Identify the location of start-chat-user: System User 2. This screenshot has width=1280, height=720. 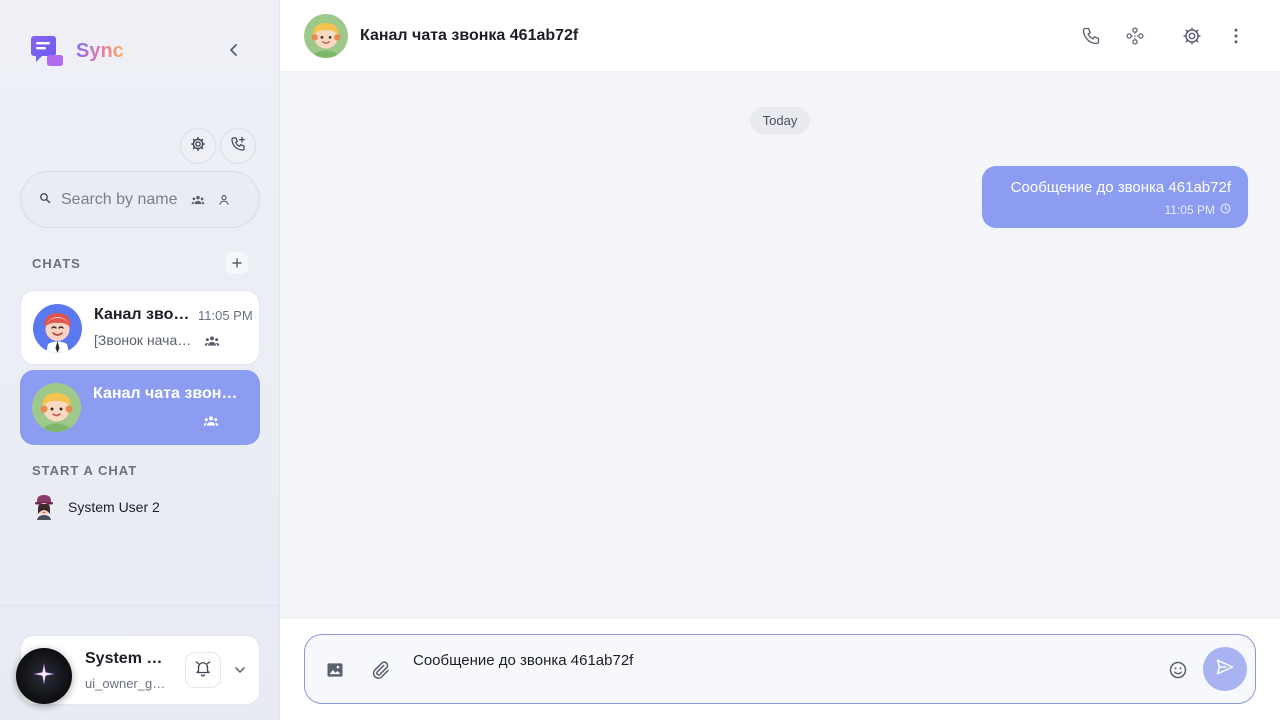
(96, 507).